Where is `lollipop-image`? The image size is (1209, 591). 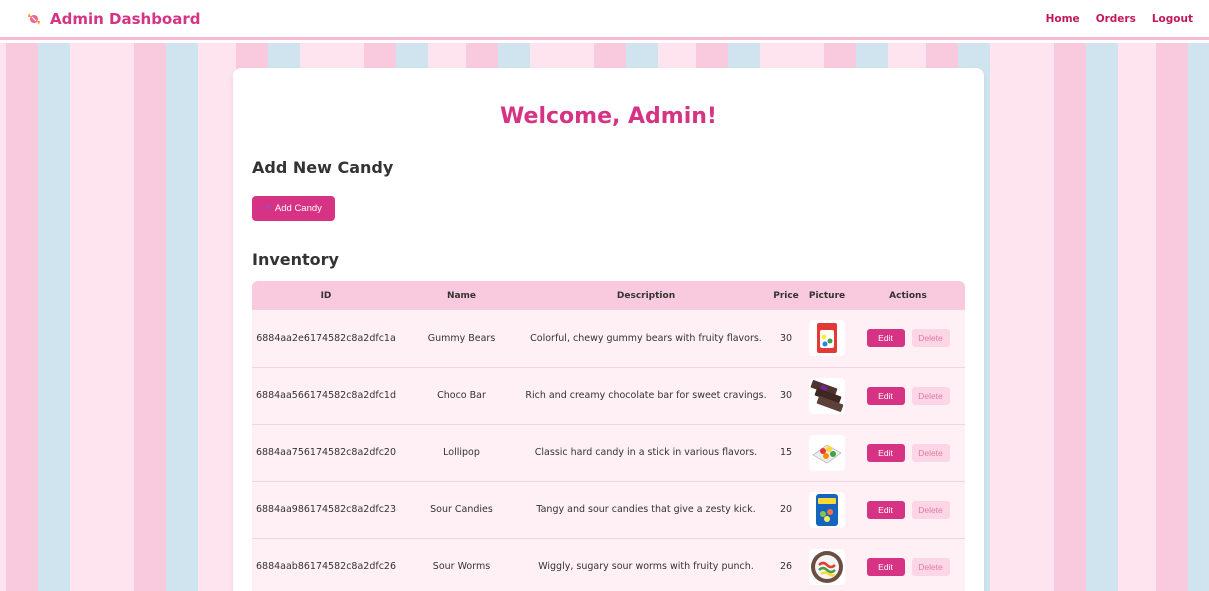 lollipop-image is located at coordinates (827, 452).